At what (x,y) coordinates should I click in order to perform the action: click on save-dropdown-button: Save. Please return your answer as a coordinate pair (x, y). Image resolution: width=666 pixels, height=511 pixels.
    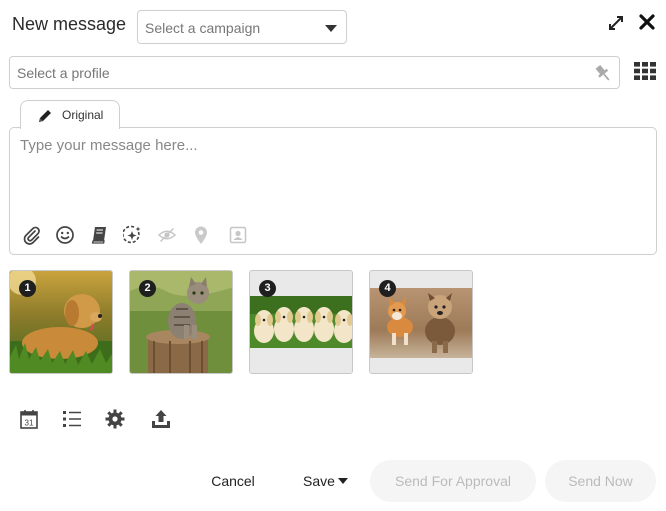
    Looking at the image, I should click on (325, 481).